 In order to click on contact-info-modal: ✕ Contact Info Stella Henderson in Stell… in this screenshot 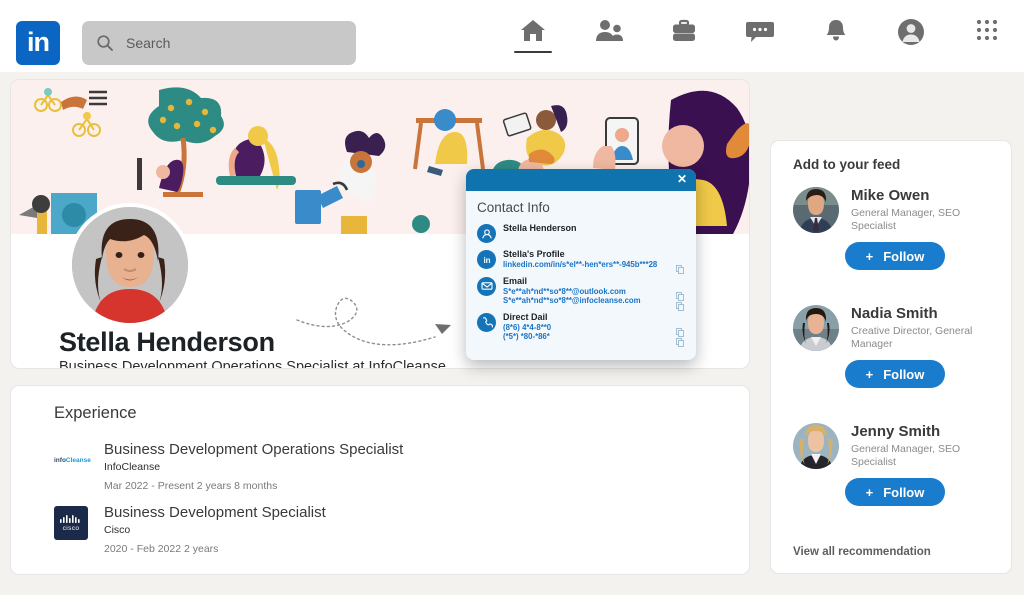, I will do `click(581, 264)`.